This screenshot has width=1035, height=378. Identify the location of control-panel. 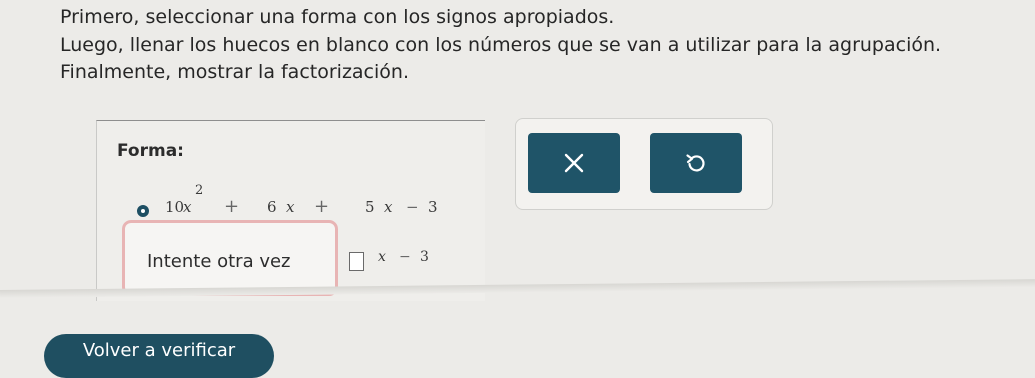
(644, 164).